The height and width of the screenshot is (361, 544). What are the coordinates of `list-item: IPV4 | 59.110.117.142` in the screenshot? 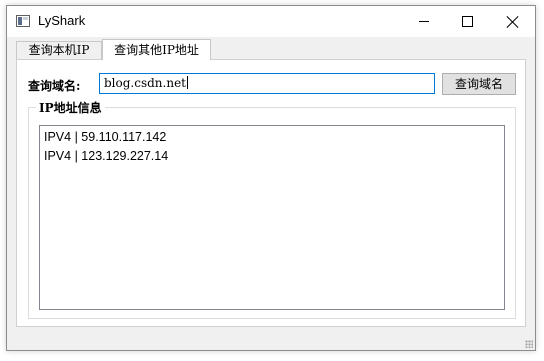 It's located at (272, 137).